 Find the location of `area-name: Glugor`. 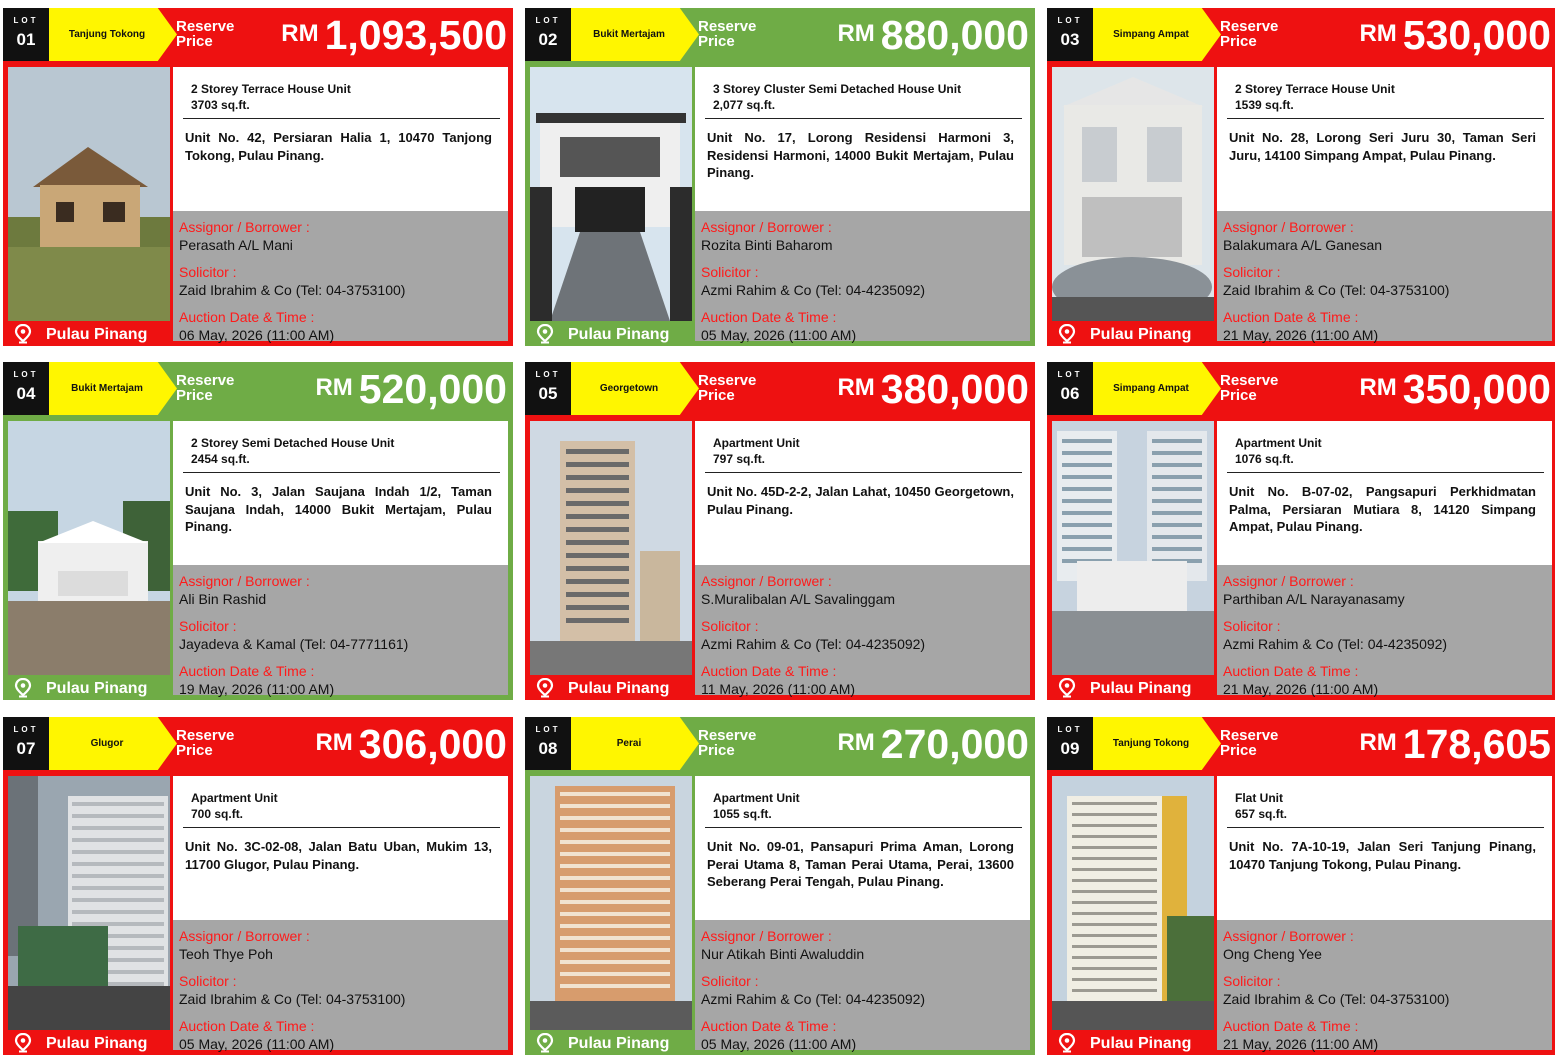

area-name: Glugor is located at coordinates (107, 743).